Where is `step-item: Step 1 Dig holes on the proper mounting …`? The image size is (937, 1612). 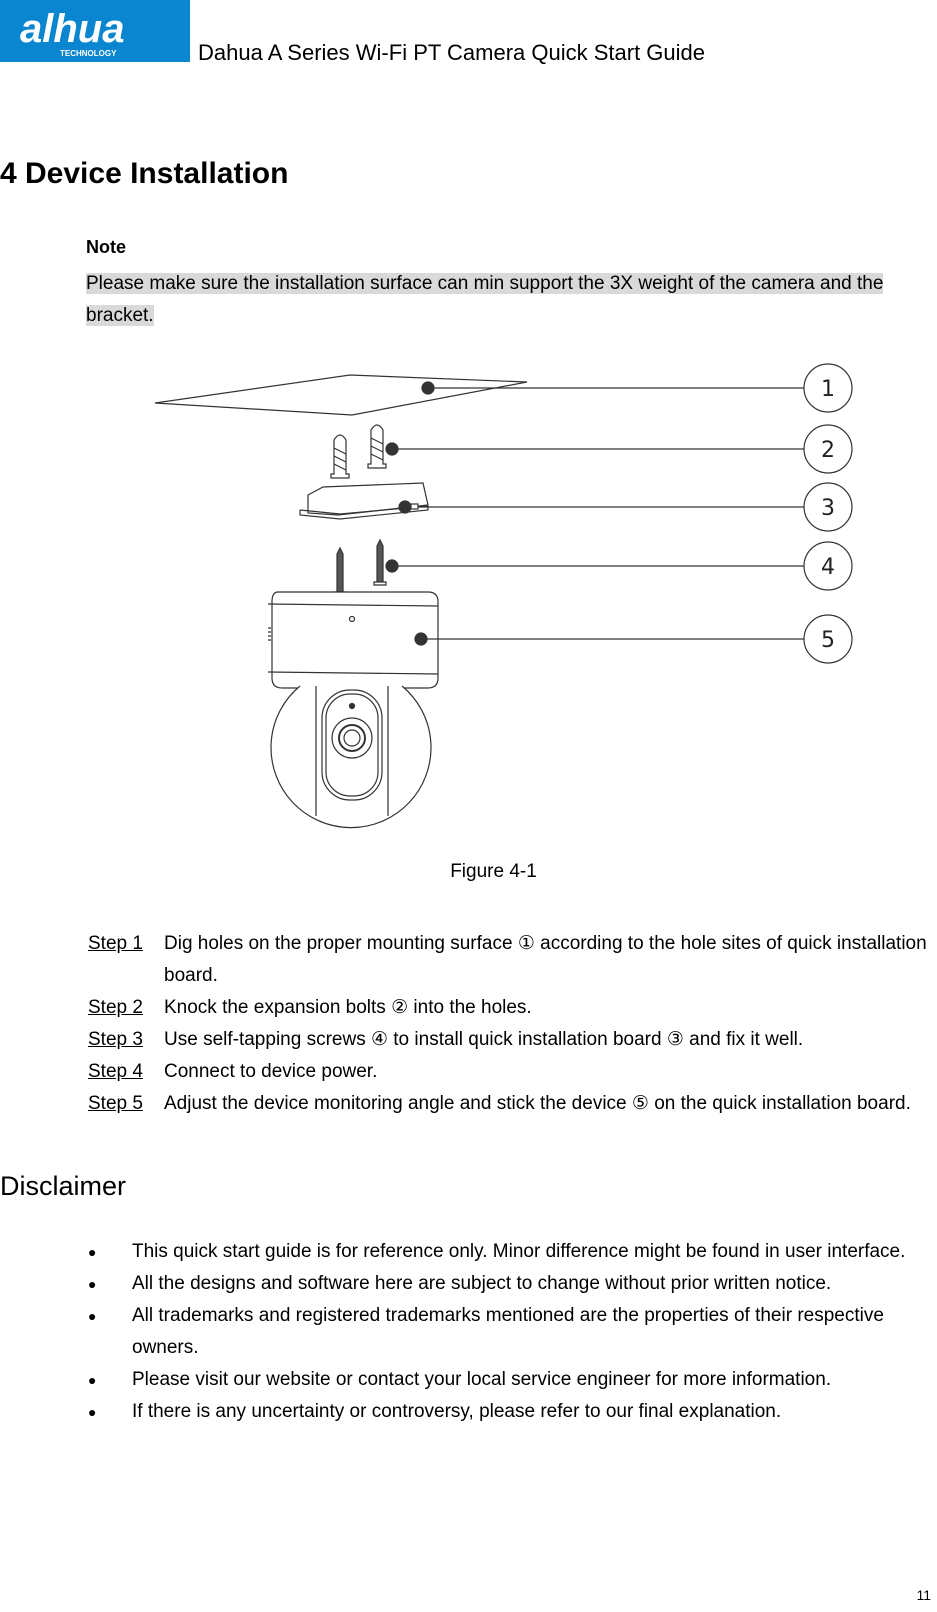
step-item: Step 1 Dig holes on the proper mounting … is located at coordinates (512, 960).